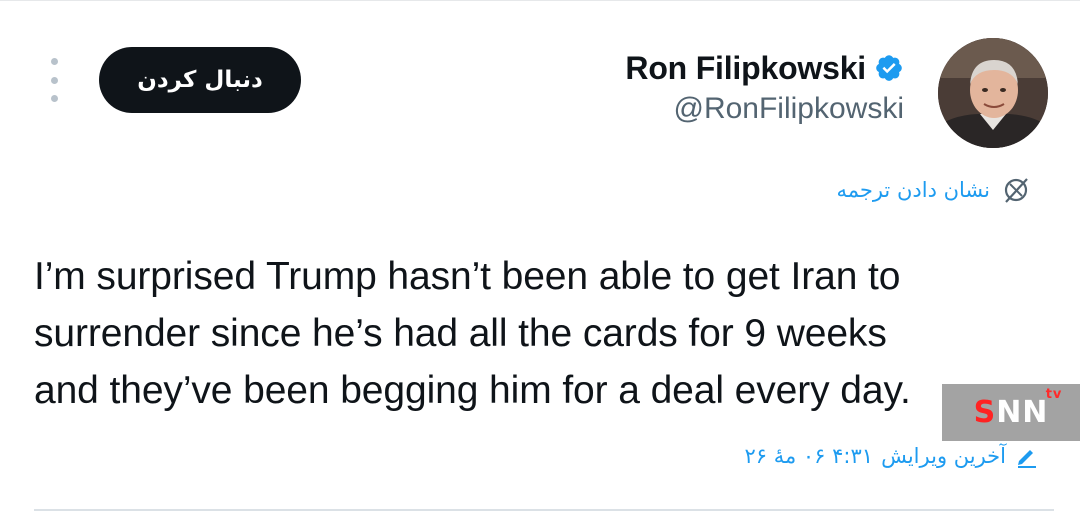 This screenshot has width=1080, height=522. Describe the element at coordinates (745, 68) in the screenshot. I see `author-display-name: Ron Filipkowski` at that location.